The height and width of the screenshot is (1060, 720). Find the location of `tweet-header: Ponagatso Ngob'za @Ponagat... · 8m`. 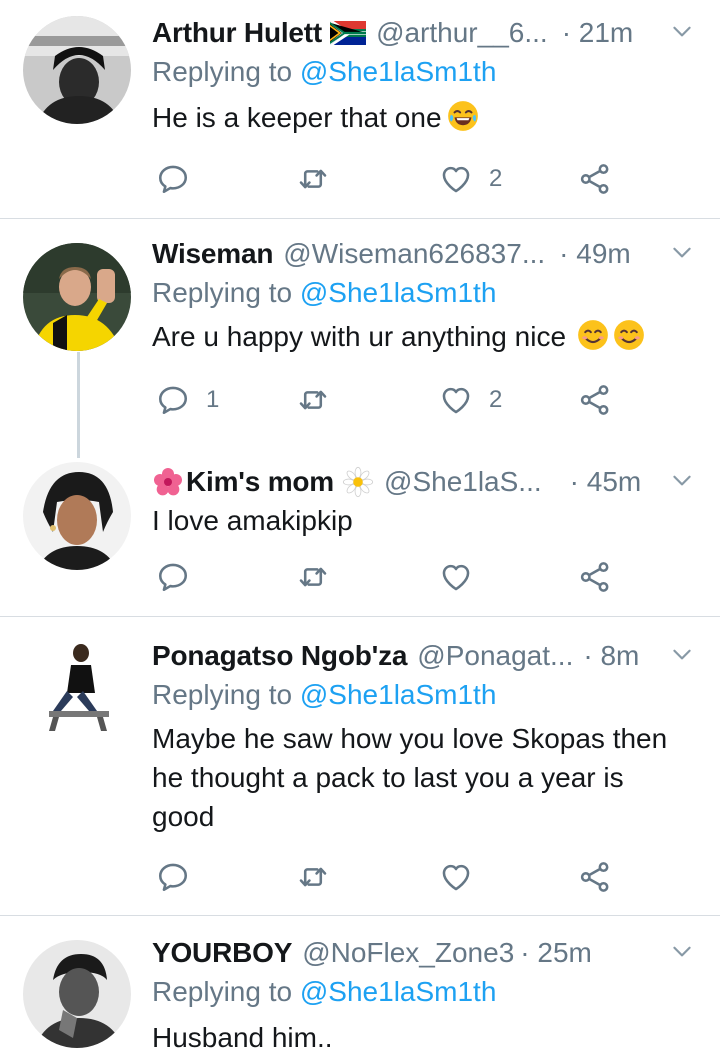

tweet-header: Ponagatso Ngob'za @Ponagat... · 8m is located at coordinates (429, 656).